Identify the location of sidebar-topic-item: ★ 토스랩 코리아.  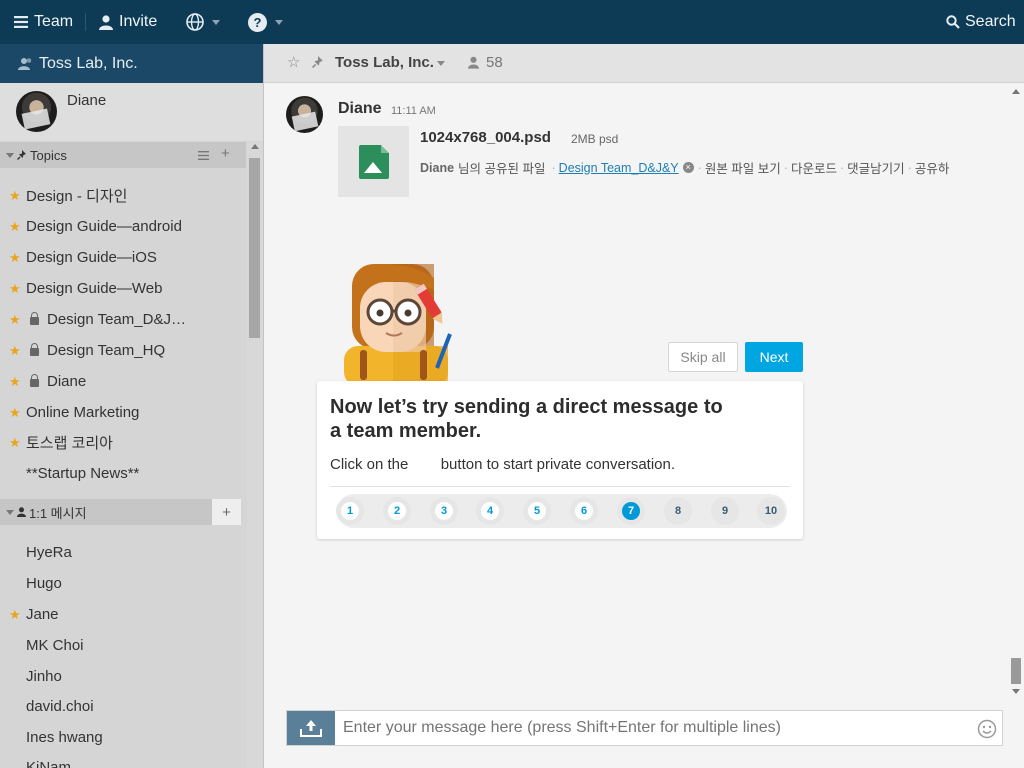
(123, 442).